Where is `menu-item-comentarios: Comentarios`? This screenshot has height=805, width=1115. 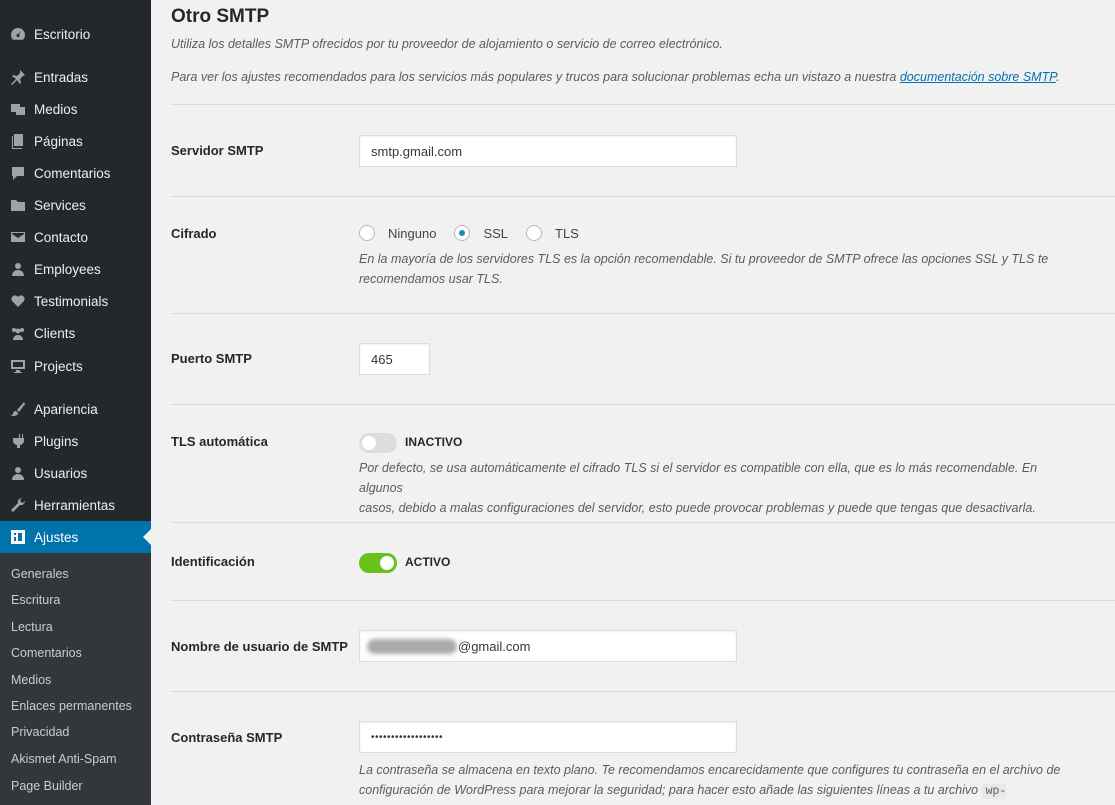
menu-item-comentarios: Comentarios is located at coordinates (75, 173).